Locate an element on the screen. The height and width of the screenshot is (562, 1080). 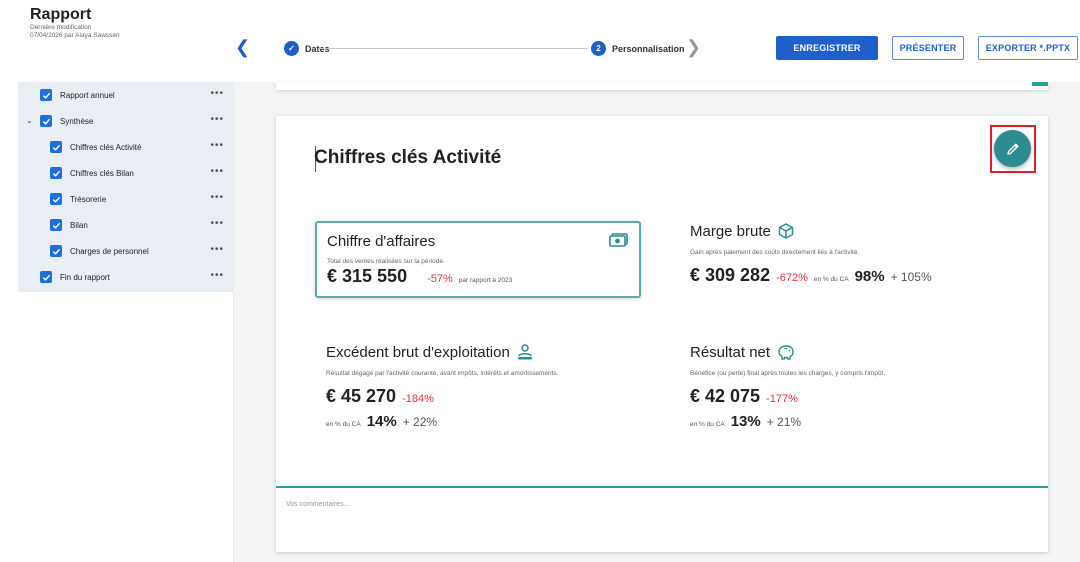
person-coins-icon is located at coordinates (524, 352).